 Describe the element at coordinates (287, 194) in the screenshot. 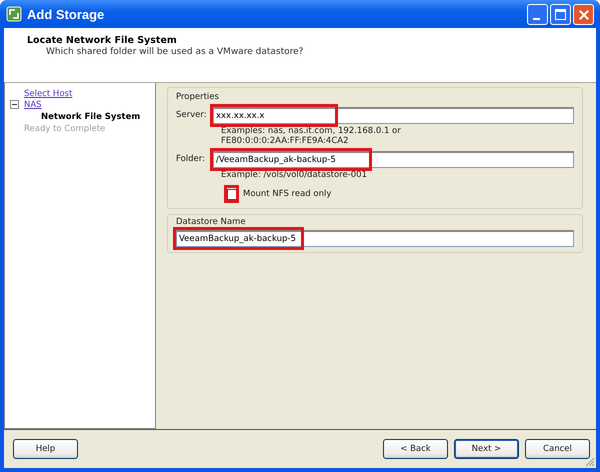

I see `checkbox-label: Mount NFS read only` at that location.